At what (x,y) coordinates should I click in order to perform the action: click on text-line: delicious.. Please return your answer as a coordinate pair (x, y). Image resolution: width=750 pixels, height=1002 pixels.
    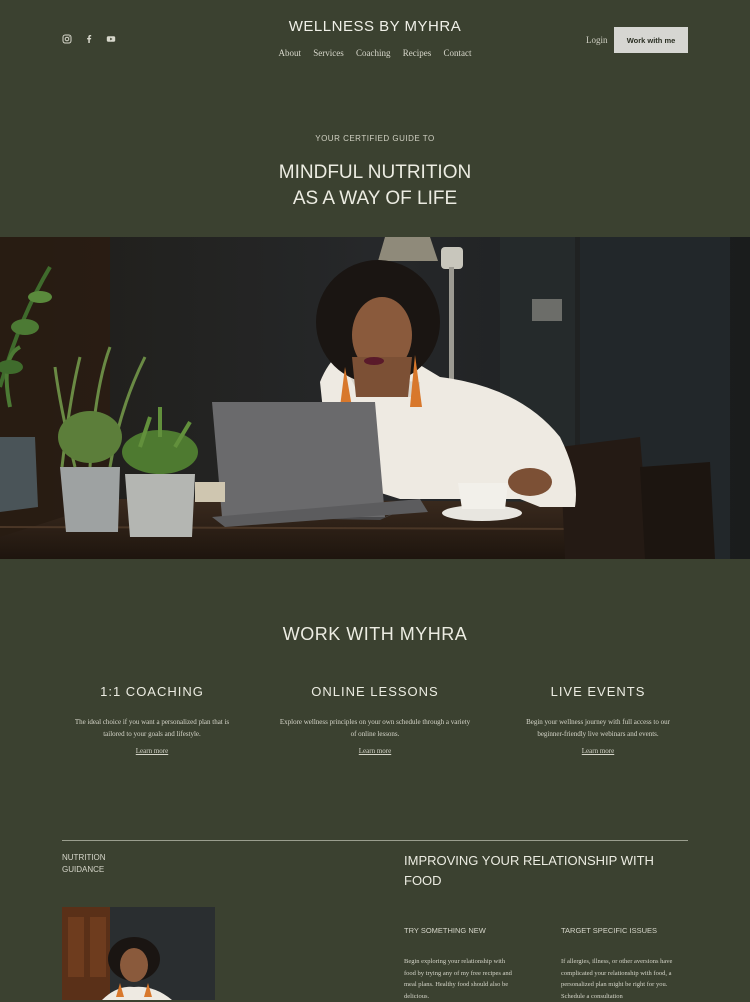
    Looking at the image, I should click on (417, 996).